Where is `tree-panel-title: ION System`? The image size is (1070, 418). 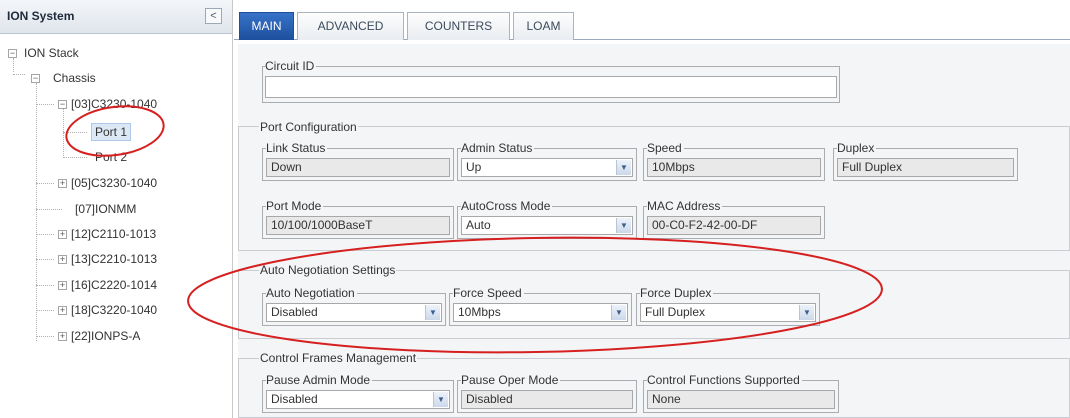
tree-panel-title: ION System is located at coordinates (41, 16).